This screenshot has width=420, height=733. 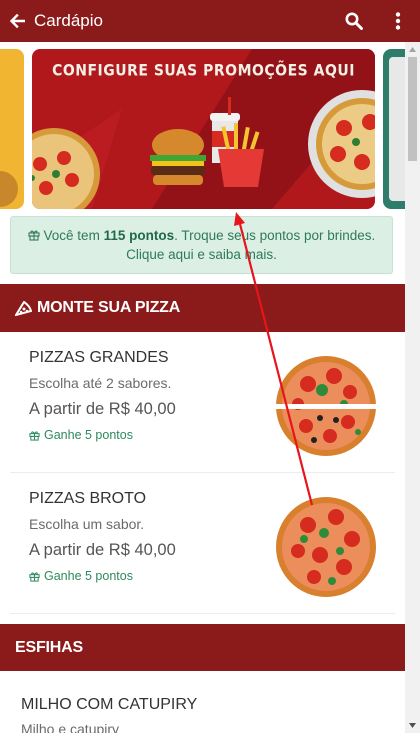 I want to click on points-suffix: . Troque seus pontos por brindes., so click(x=275, y=235).